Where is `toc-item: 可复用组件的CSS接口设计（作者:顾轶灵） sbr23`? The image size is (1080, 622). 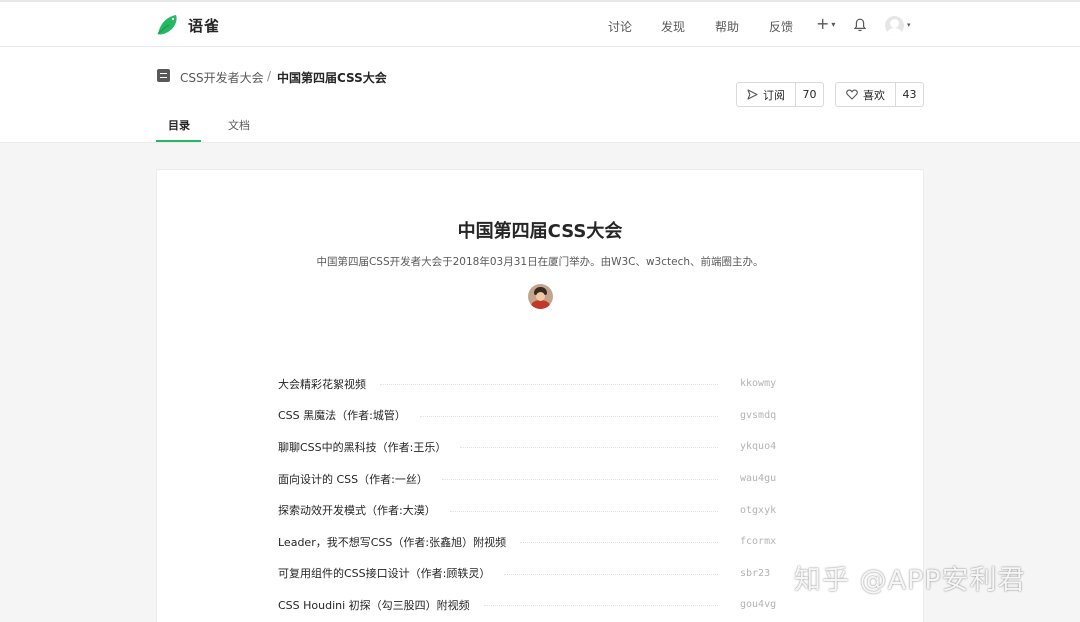 toc-item: 可复用组件的CSS接口设计（作者:顾轶灵） sbr23 is located at coordinates (541, 574).